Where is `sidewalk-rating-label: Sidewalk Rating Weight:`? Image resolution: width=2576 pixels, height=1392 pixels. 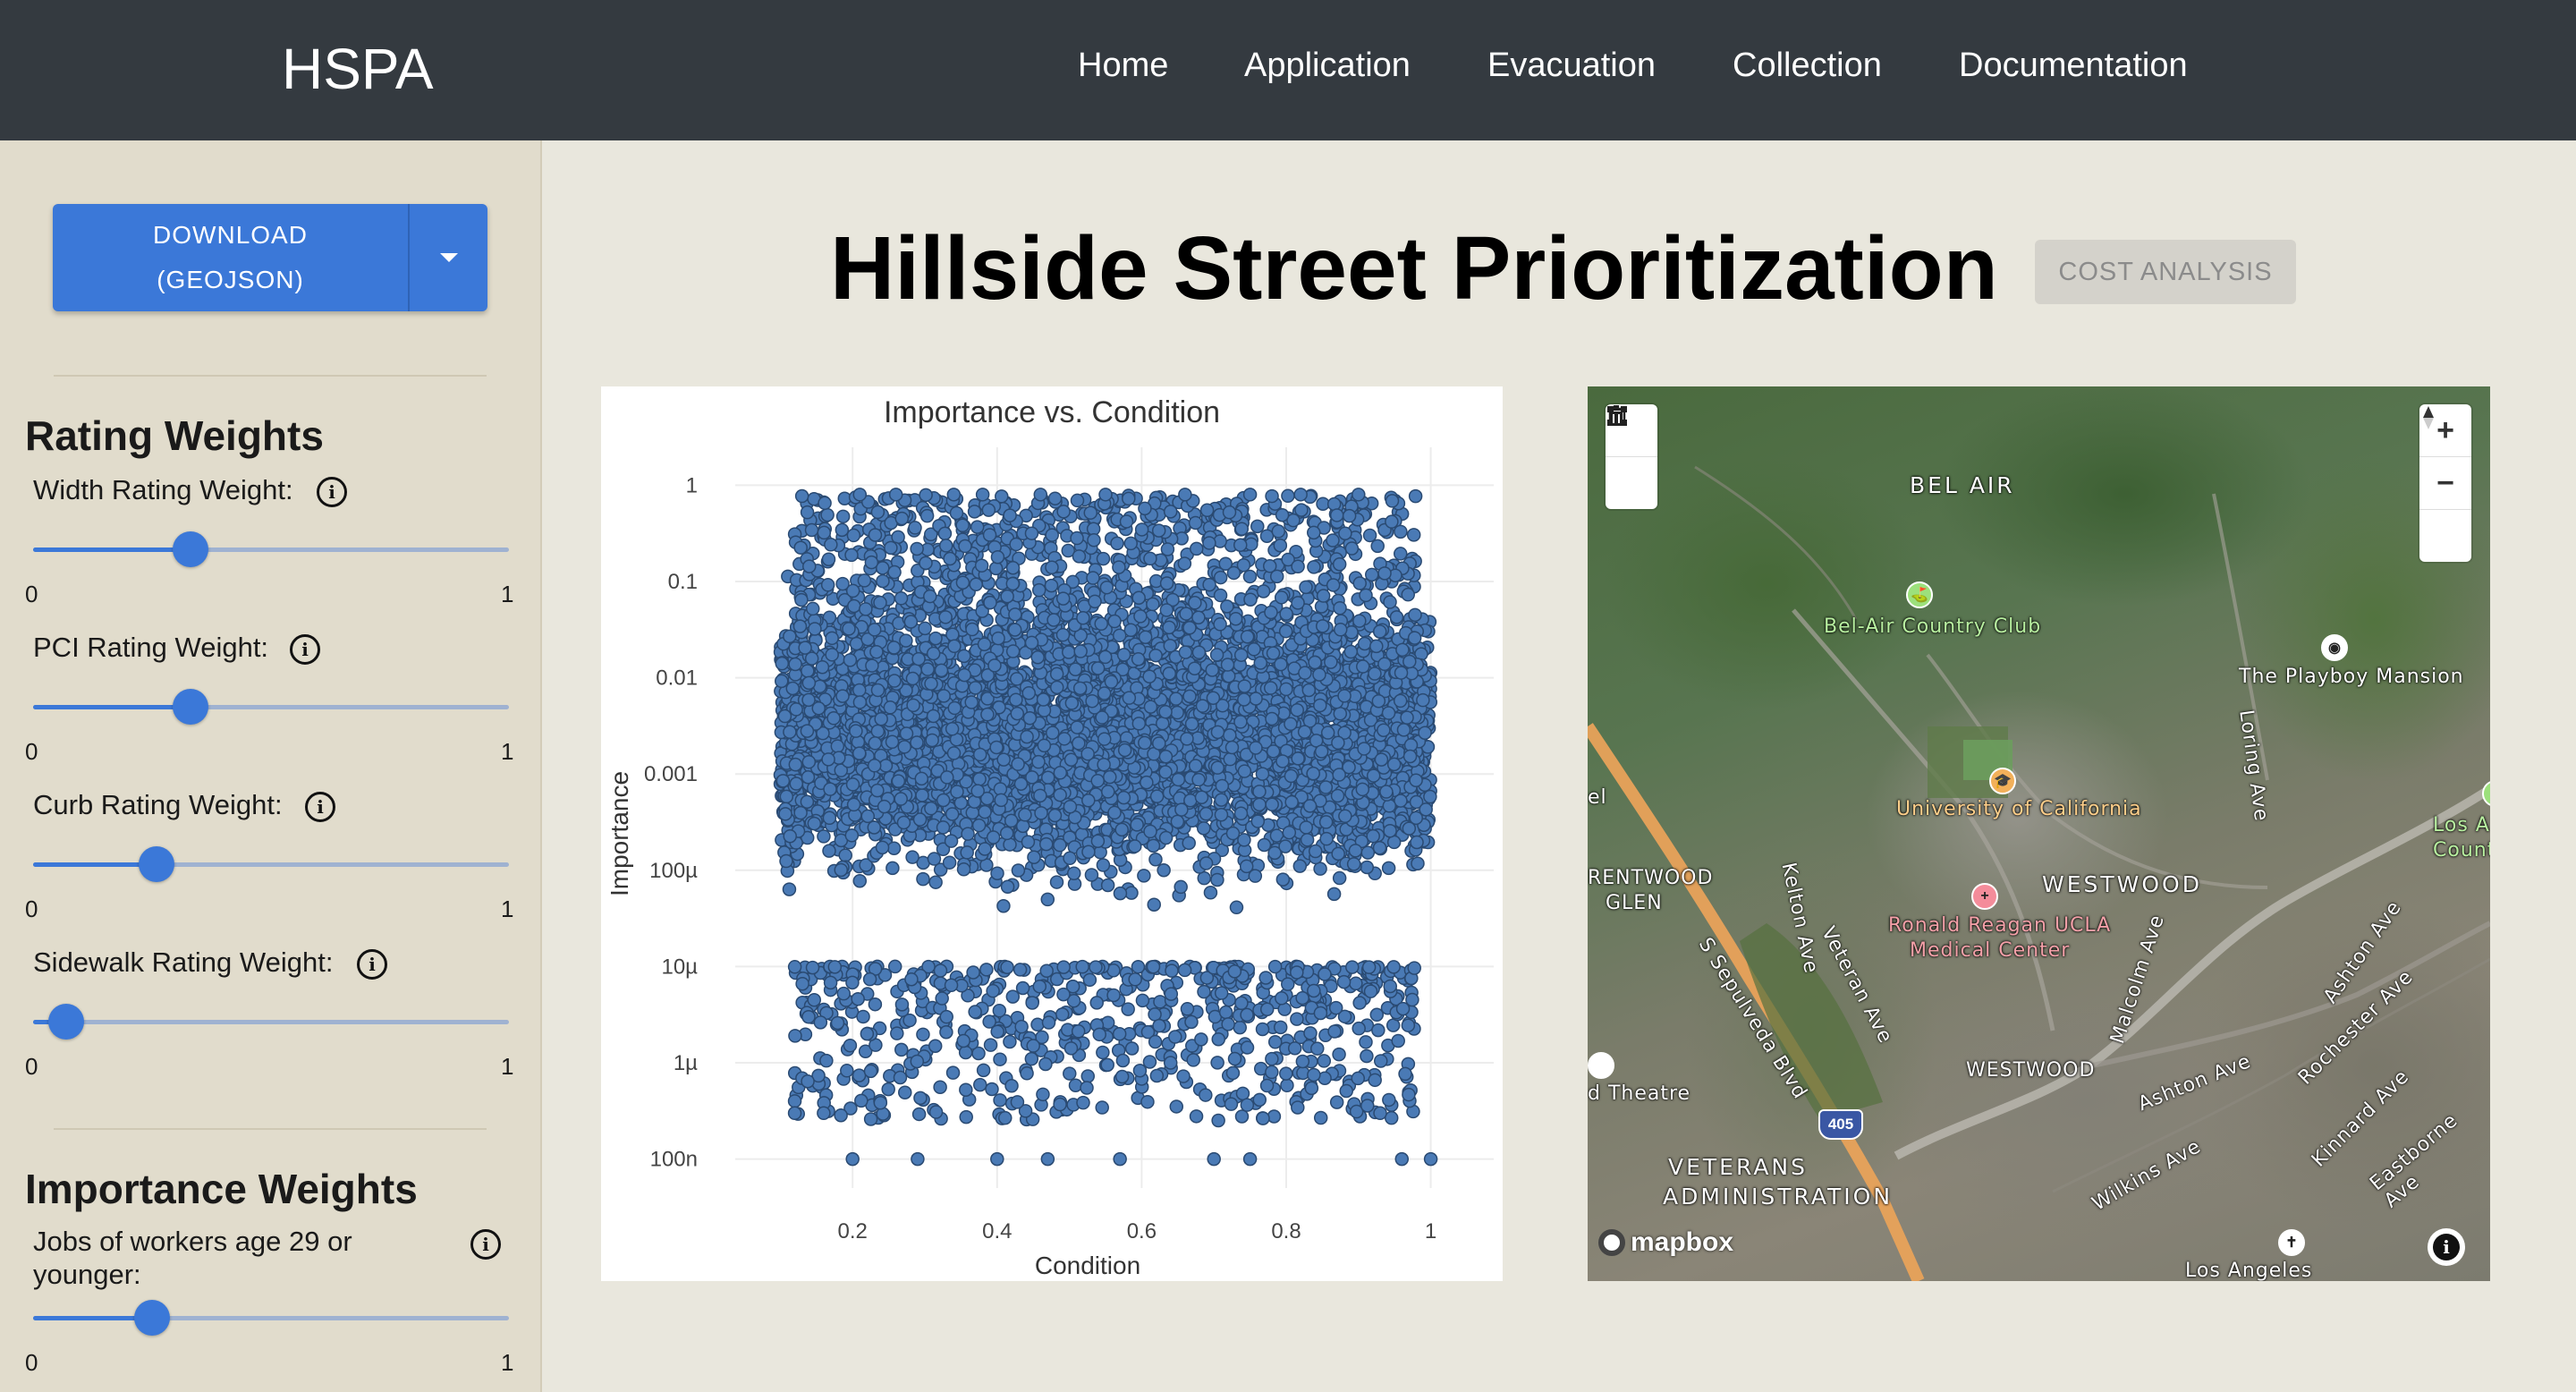
sidewalk-rating-label: Sidewalk Rating Weight: is located at coordinates (183, 962).